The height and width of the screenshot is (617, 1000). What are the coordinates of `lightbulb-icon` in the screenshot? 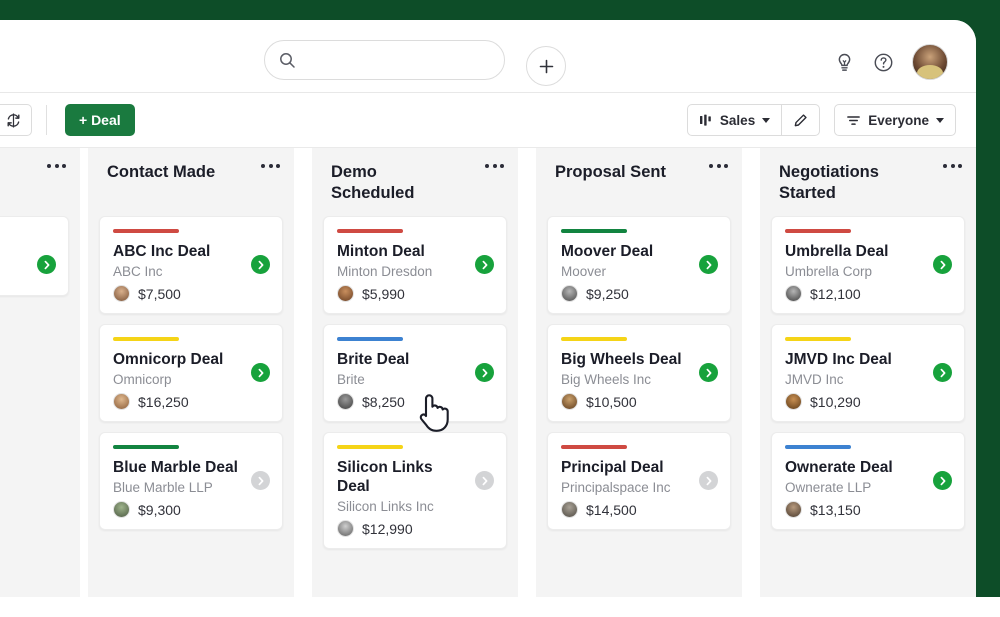 It's located at (844, 62).